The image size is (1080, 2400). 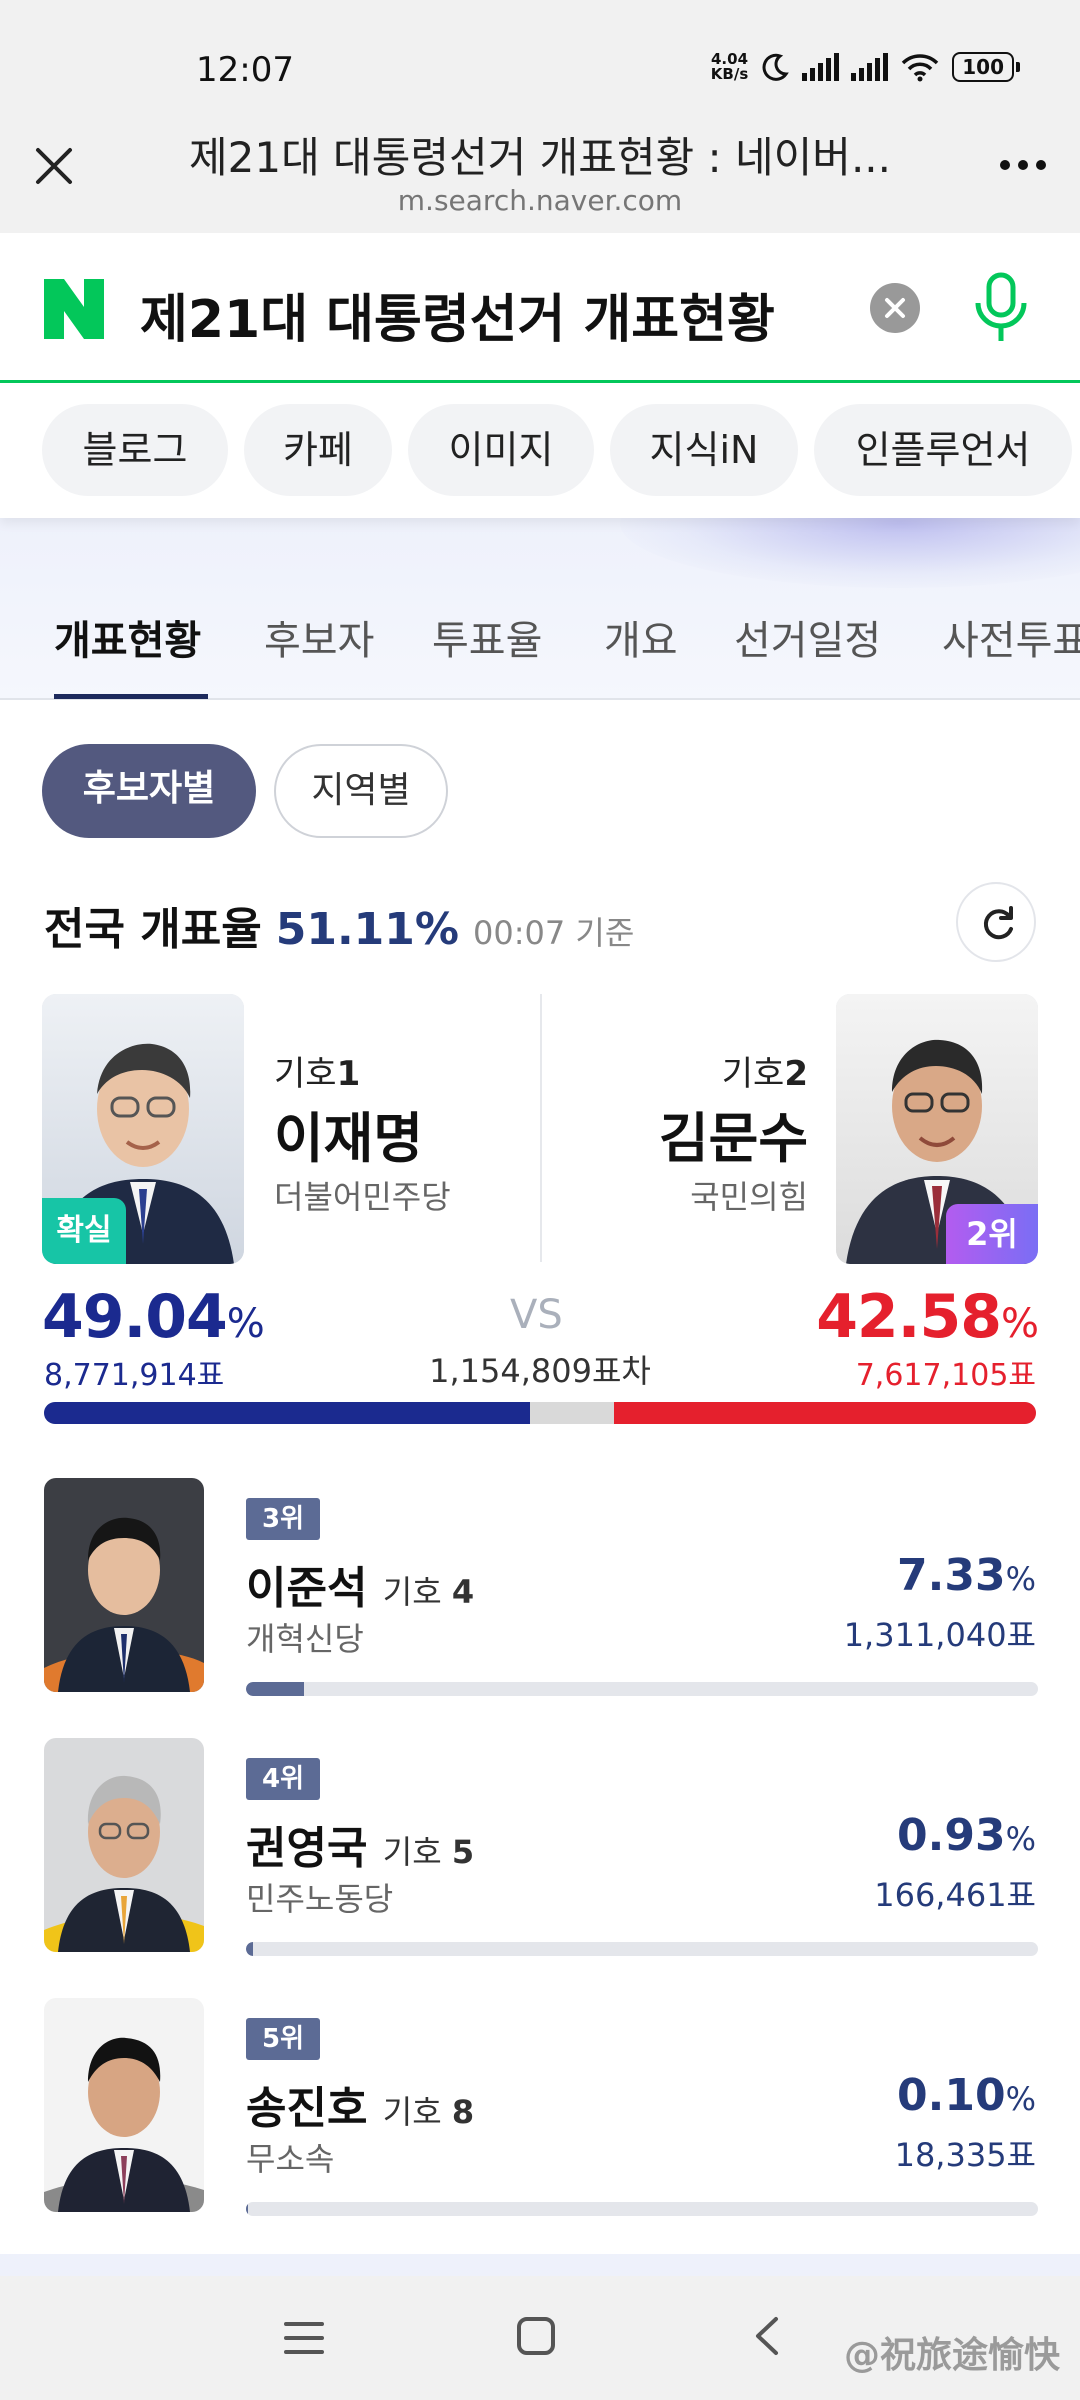 I want to click on status-icons: 4.04 KB/s 100, so click(x=865, y=67).